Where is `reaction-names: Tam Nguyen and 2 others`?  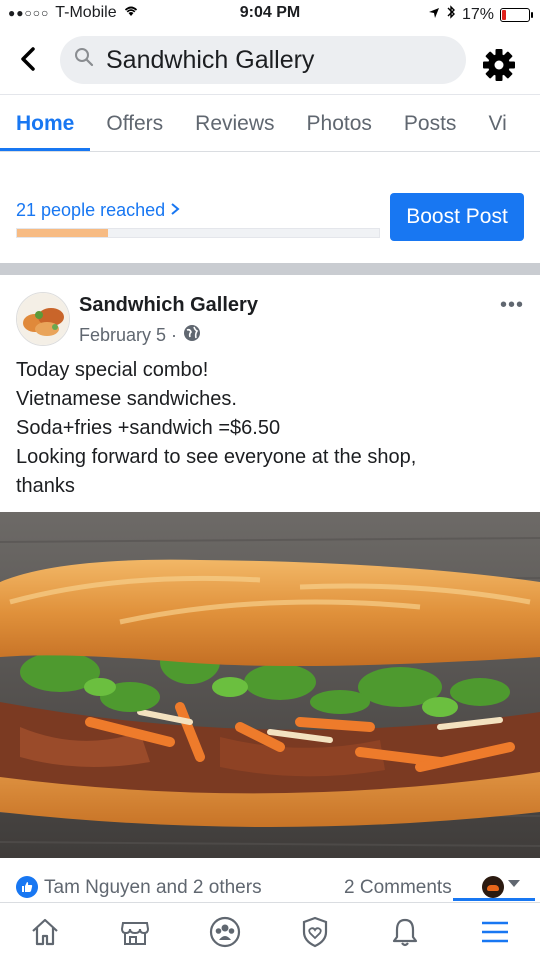
reaction-names: Tam Nguyen and 2 others is located at coordinates (153, 888).